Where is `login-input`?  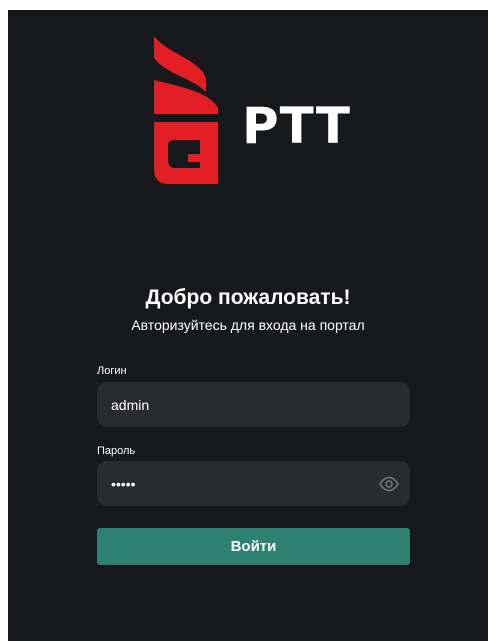 login-input is located at coordinates (253, 404).